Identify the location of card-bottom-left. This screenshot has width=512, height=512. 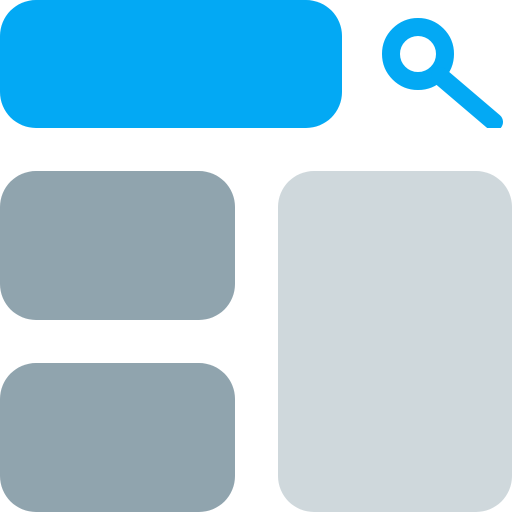
(117, 437).